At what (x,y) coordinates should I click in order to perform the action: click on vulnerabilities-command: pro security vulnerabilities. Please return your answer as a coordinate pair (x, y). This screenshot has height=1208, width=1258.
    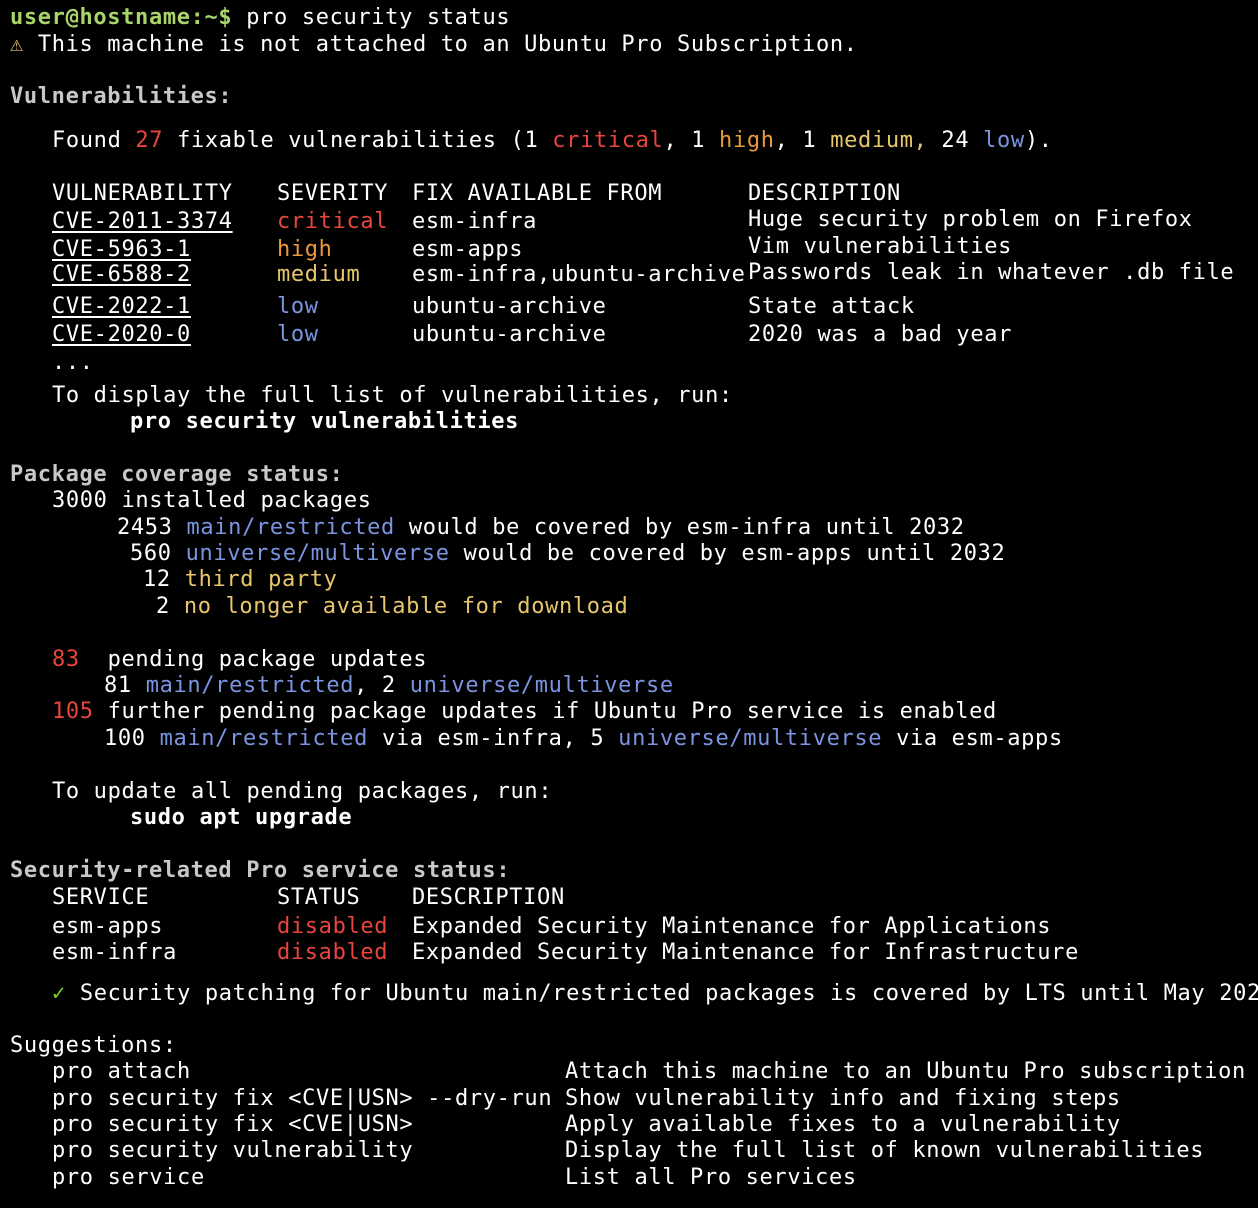
    Looking at the image, I should click on (325, 421).